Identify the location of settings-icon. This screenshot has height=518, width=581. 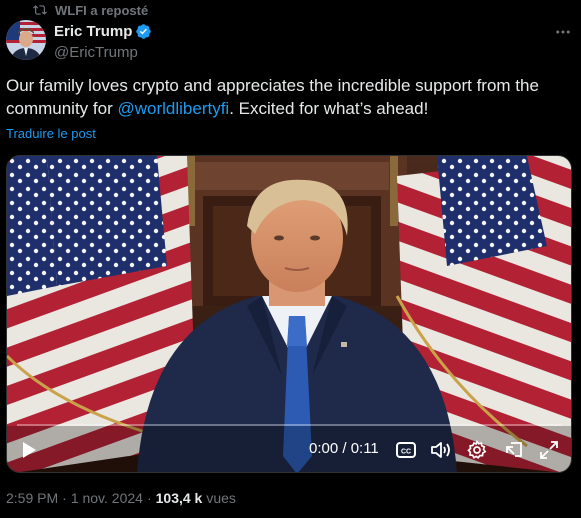
(477, 450).